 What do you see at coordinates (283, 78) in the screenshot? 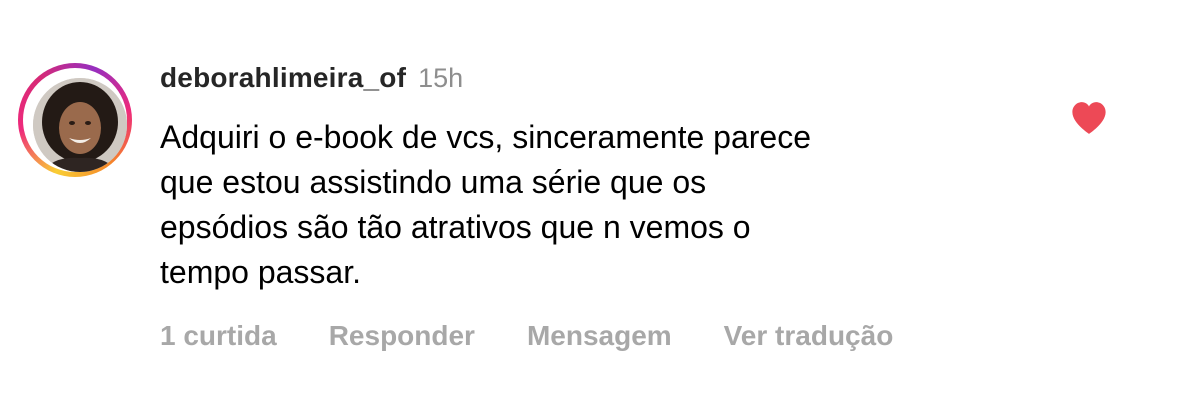
I see `username-link: deborahlimeira_of` at bounding box center [283, 78].